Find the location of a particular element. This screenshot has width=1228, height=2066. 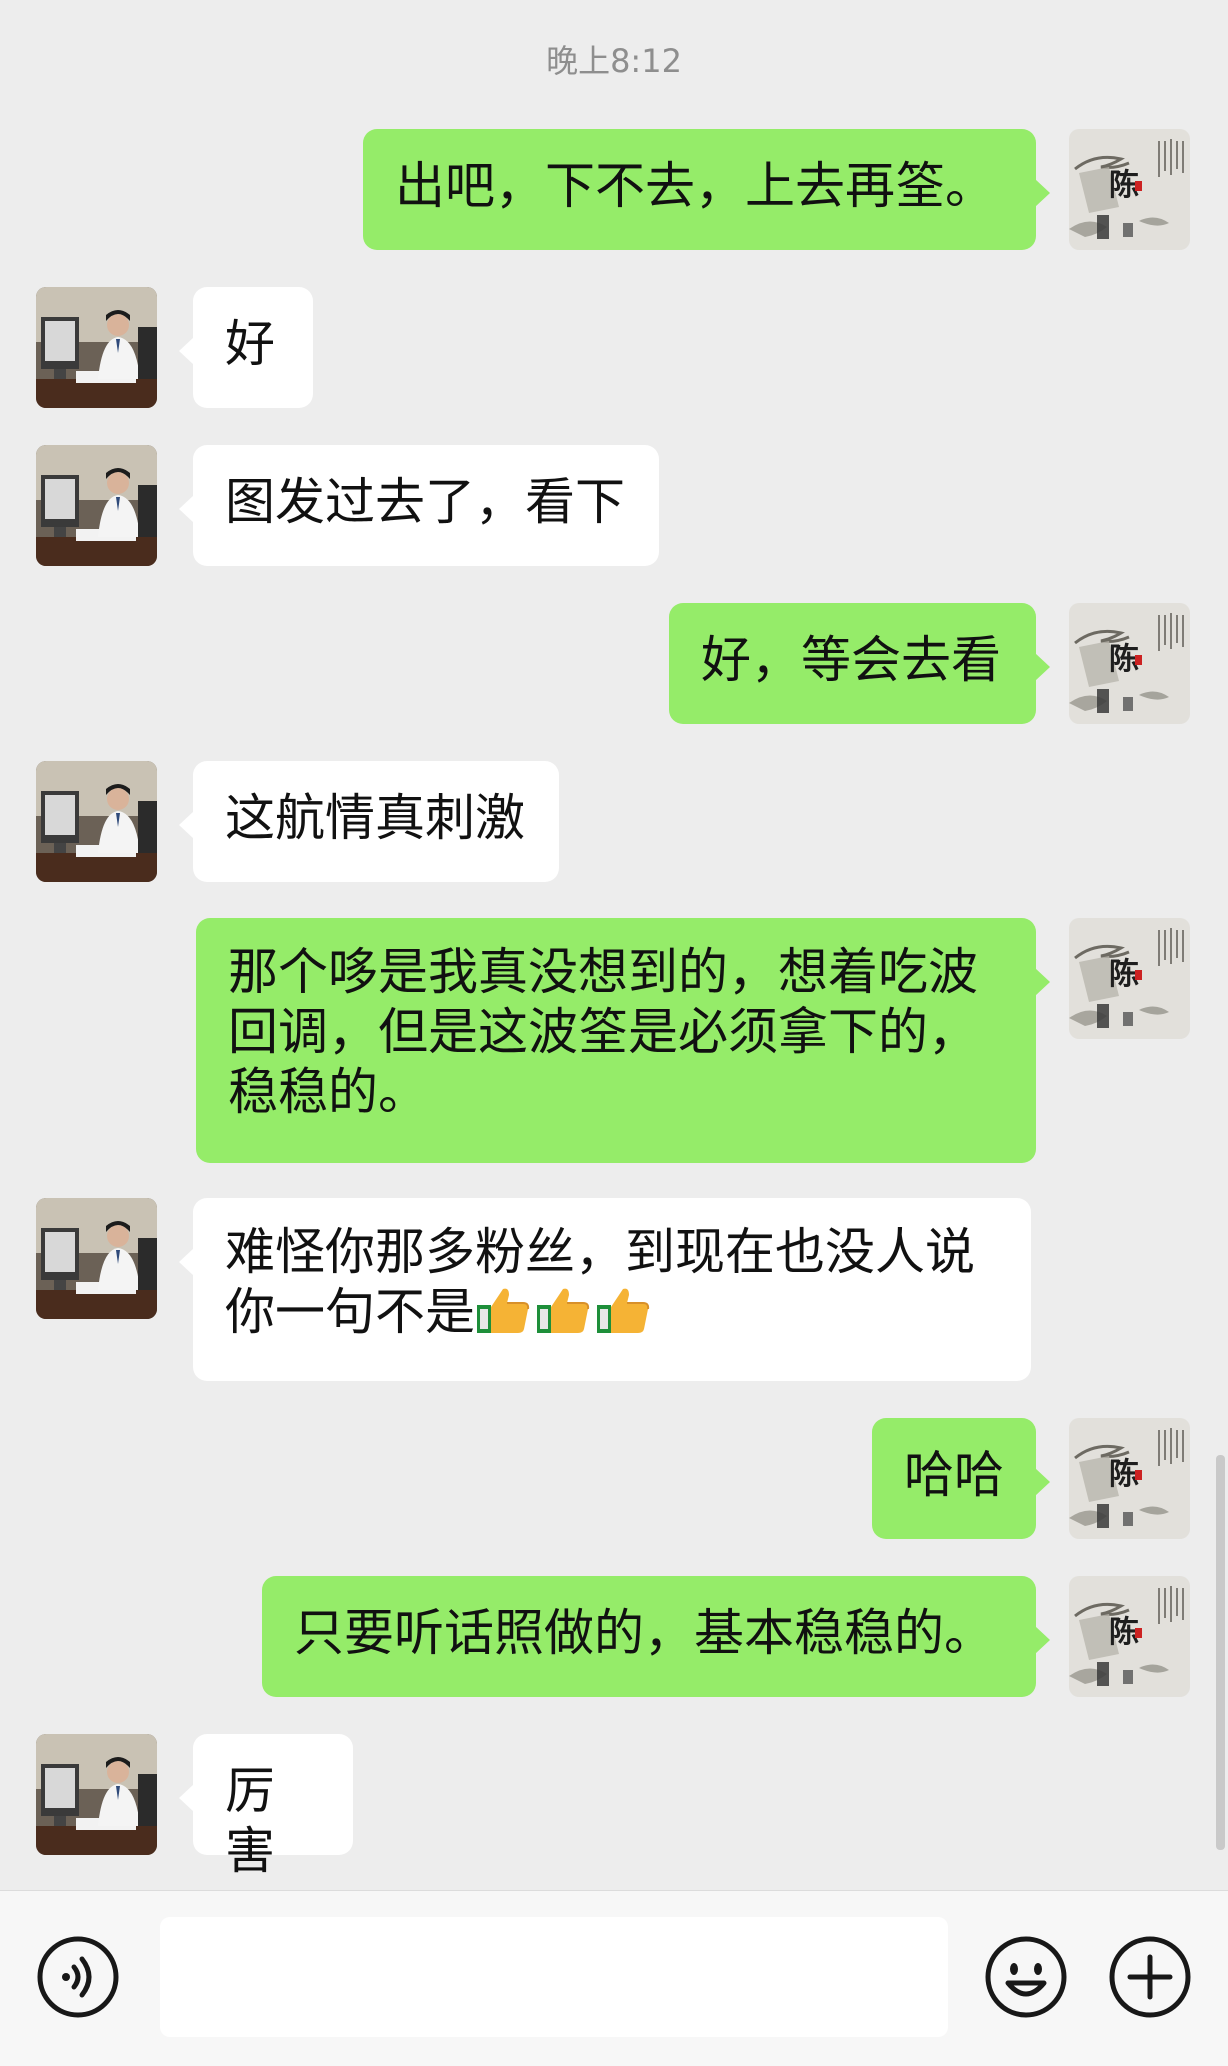

message-input is located at coordinates (554, 1977).